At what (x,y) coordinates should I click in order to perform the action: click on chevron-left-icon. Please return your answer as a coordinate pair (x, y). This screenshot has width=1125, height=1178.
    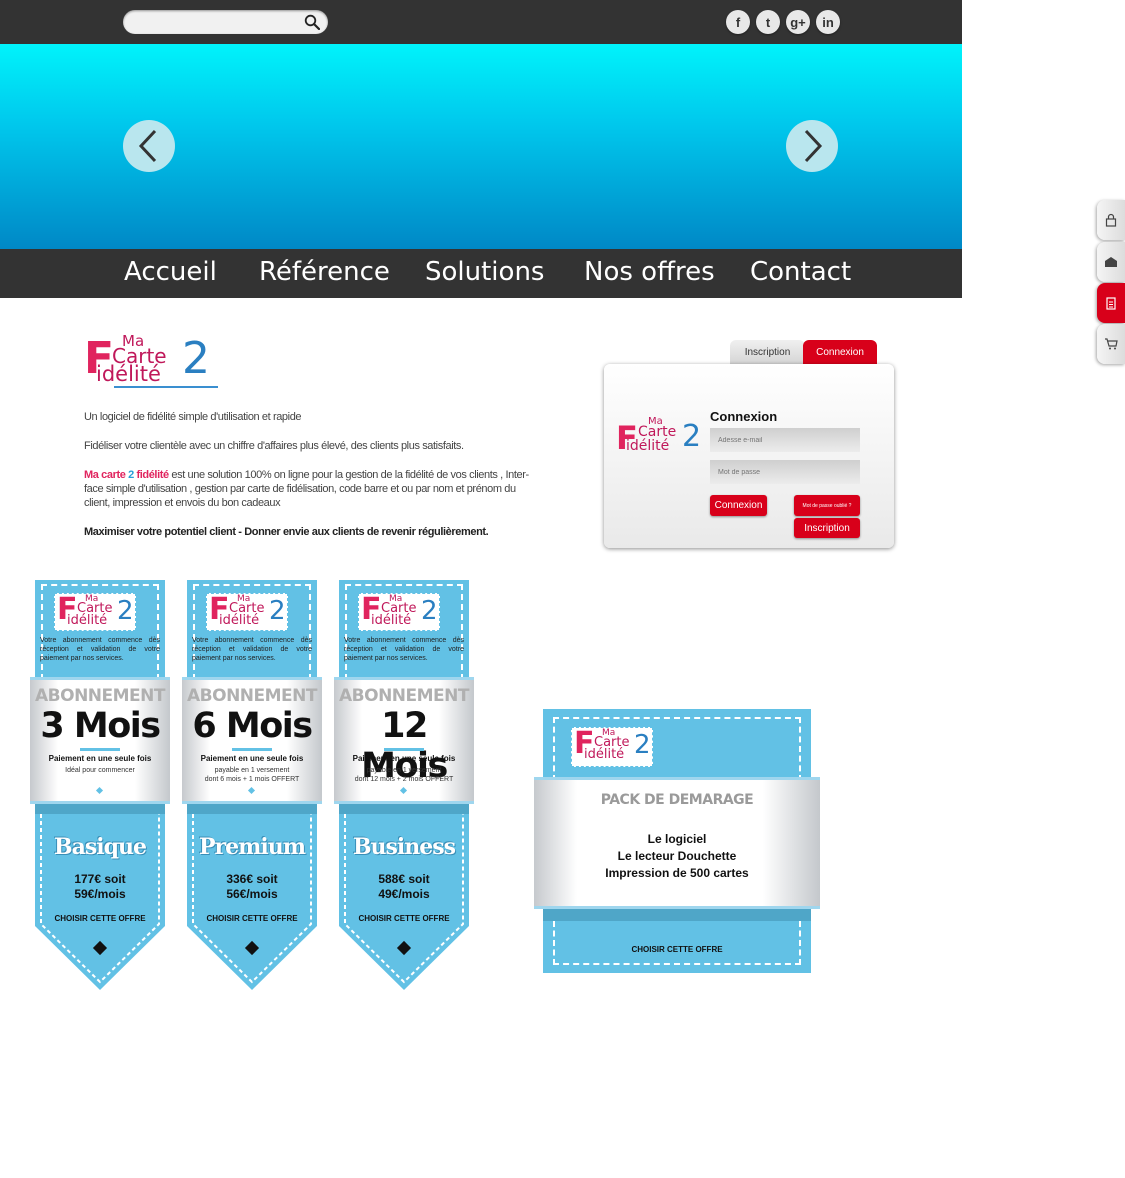
    Looking at the image, I should click on (147, 146).